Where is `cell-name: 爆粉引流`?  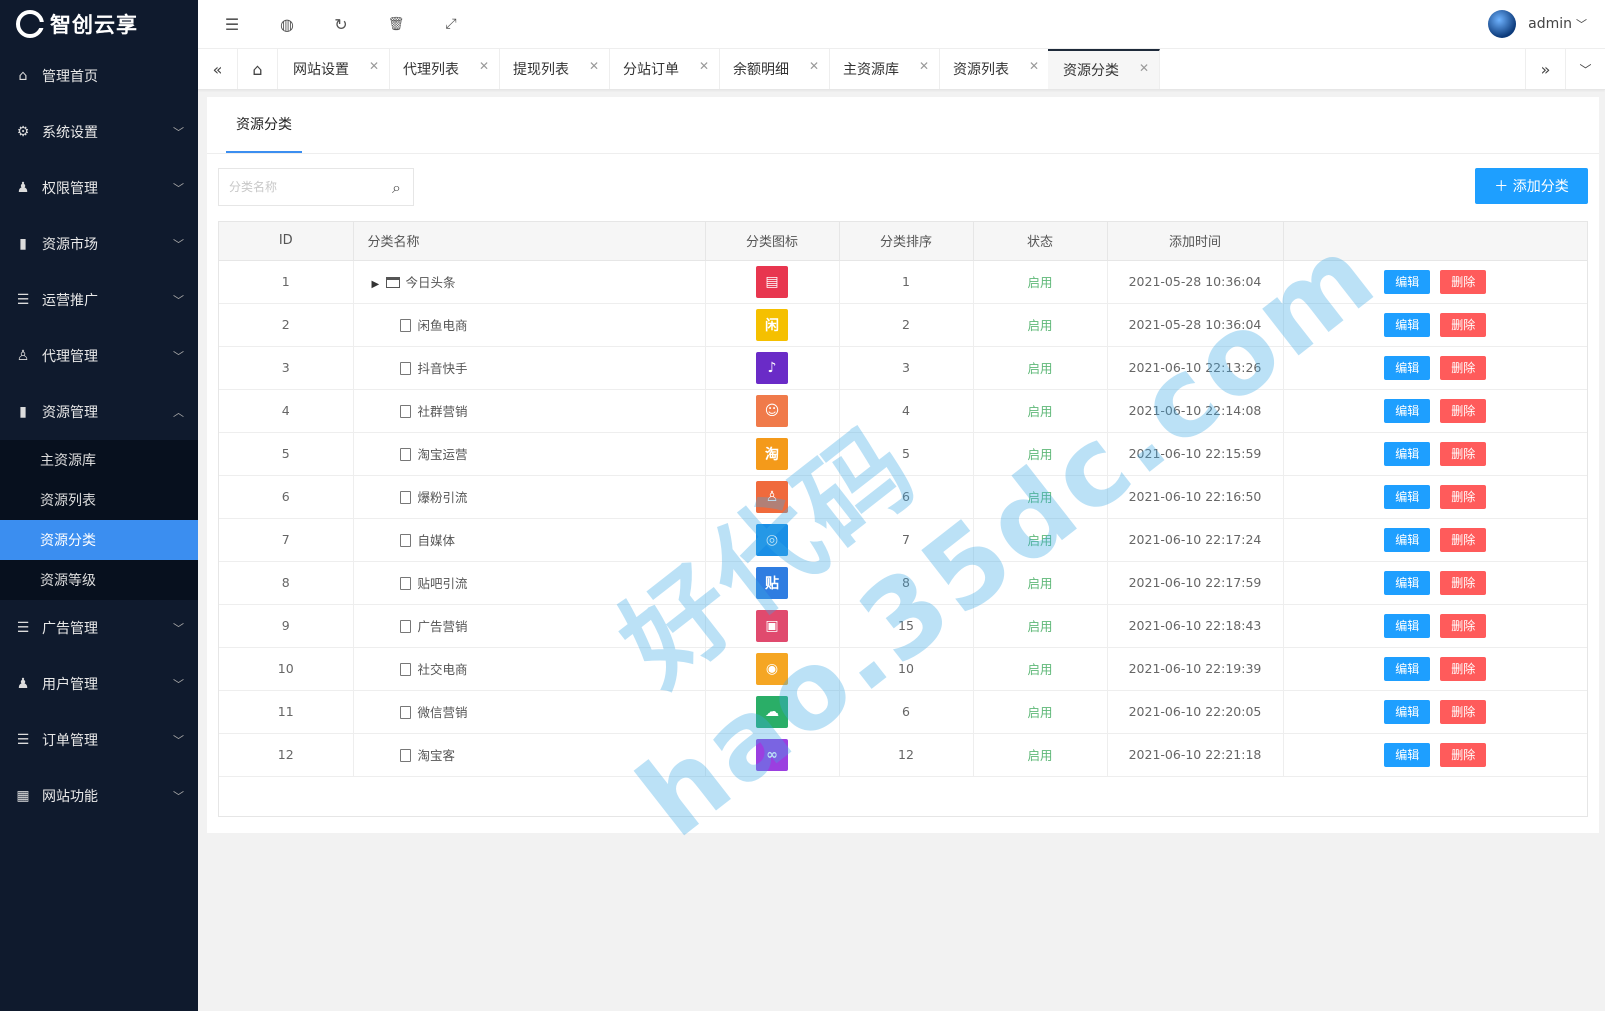
cell-name: 爆粉引流 is located at coordinates (529, 497).